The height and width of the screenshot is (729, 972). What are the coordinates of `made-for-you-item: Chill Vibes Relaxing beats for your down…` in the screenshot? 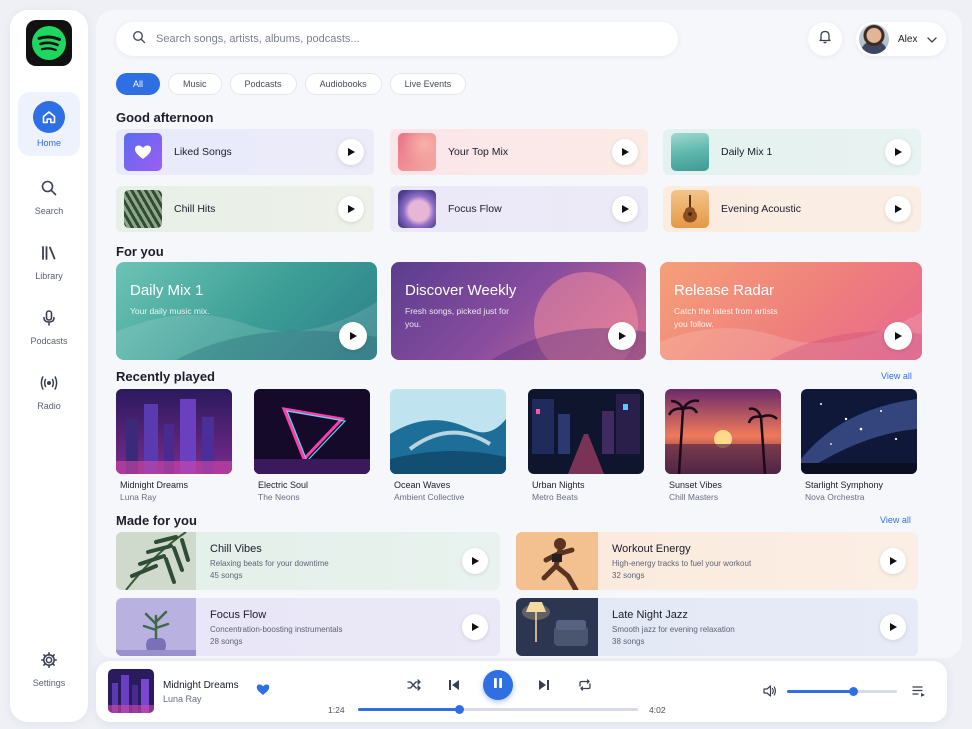 It's located at (308, 561).